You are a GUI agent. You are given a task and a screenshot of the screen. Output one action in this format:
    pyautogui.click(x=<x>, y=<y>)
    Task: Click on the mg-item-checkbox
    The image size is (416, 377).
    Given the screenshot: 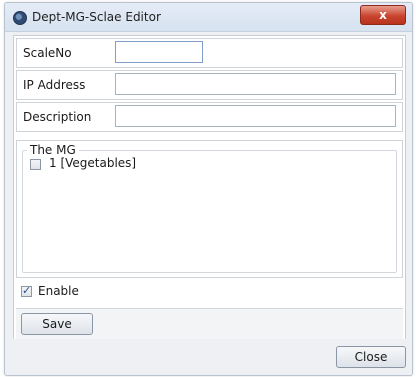 What is the action you would take?
    pyautogui.click(x=35, y=164)
    